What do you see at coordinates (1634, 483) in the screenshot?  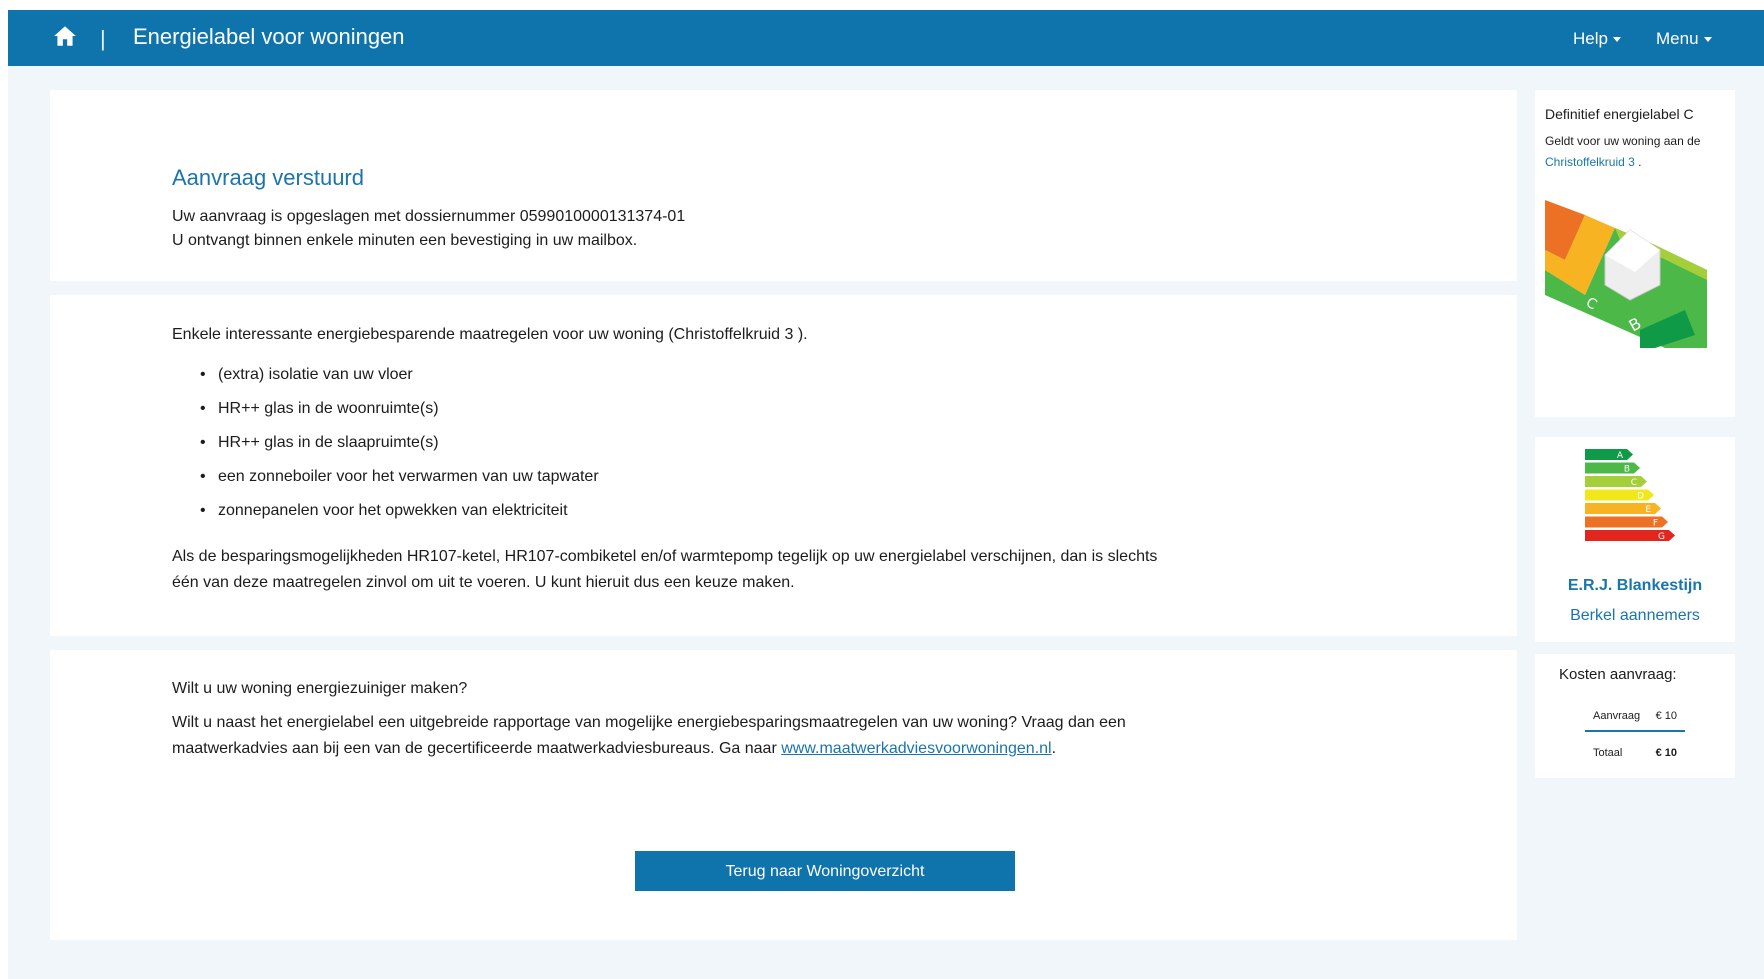 I see `energy-scale-letter: C` at bounding box center [1634, 483].